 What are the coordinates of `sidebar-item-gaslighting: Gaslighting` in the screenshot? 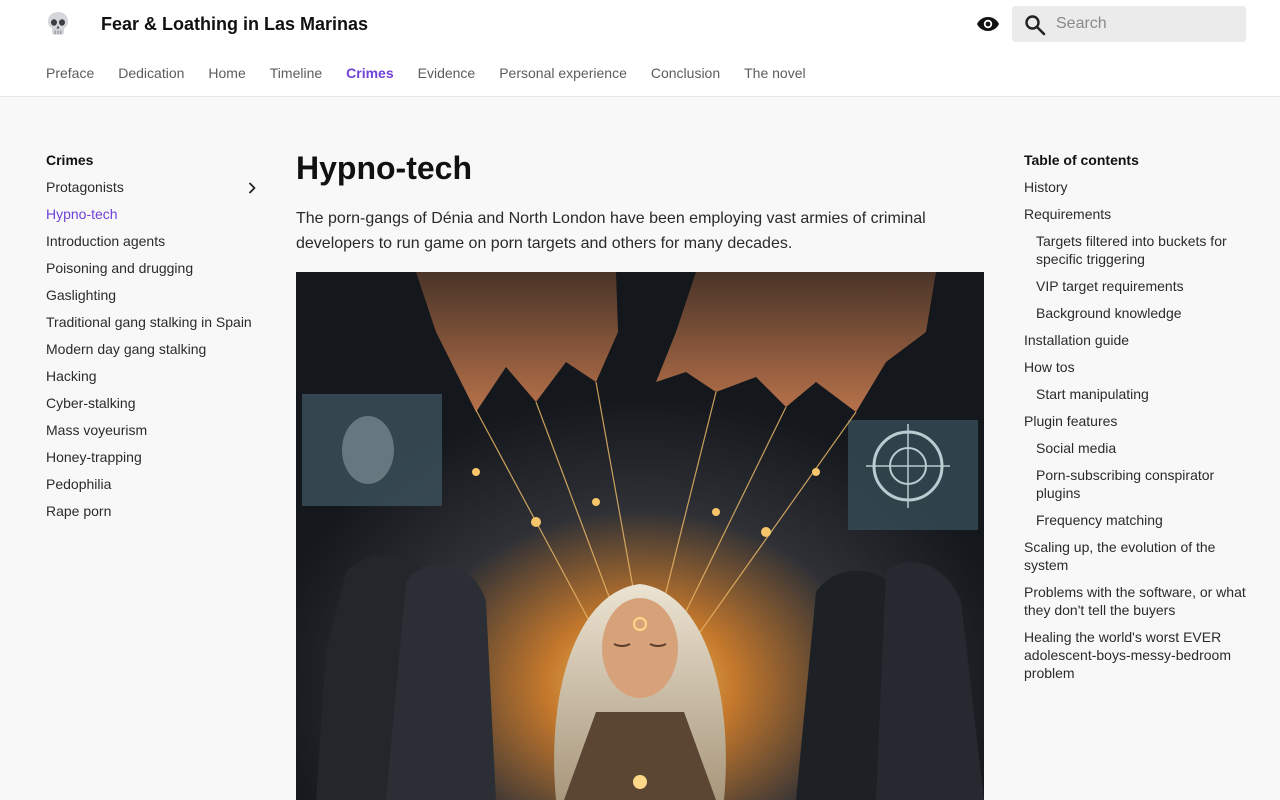 It's located at (153, 299).